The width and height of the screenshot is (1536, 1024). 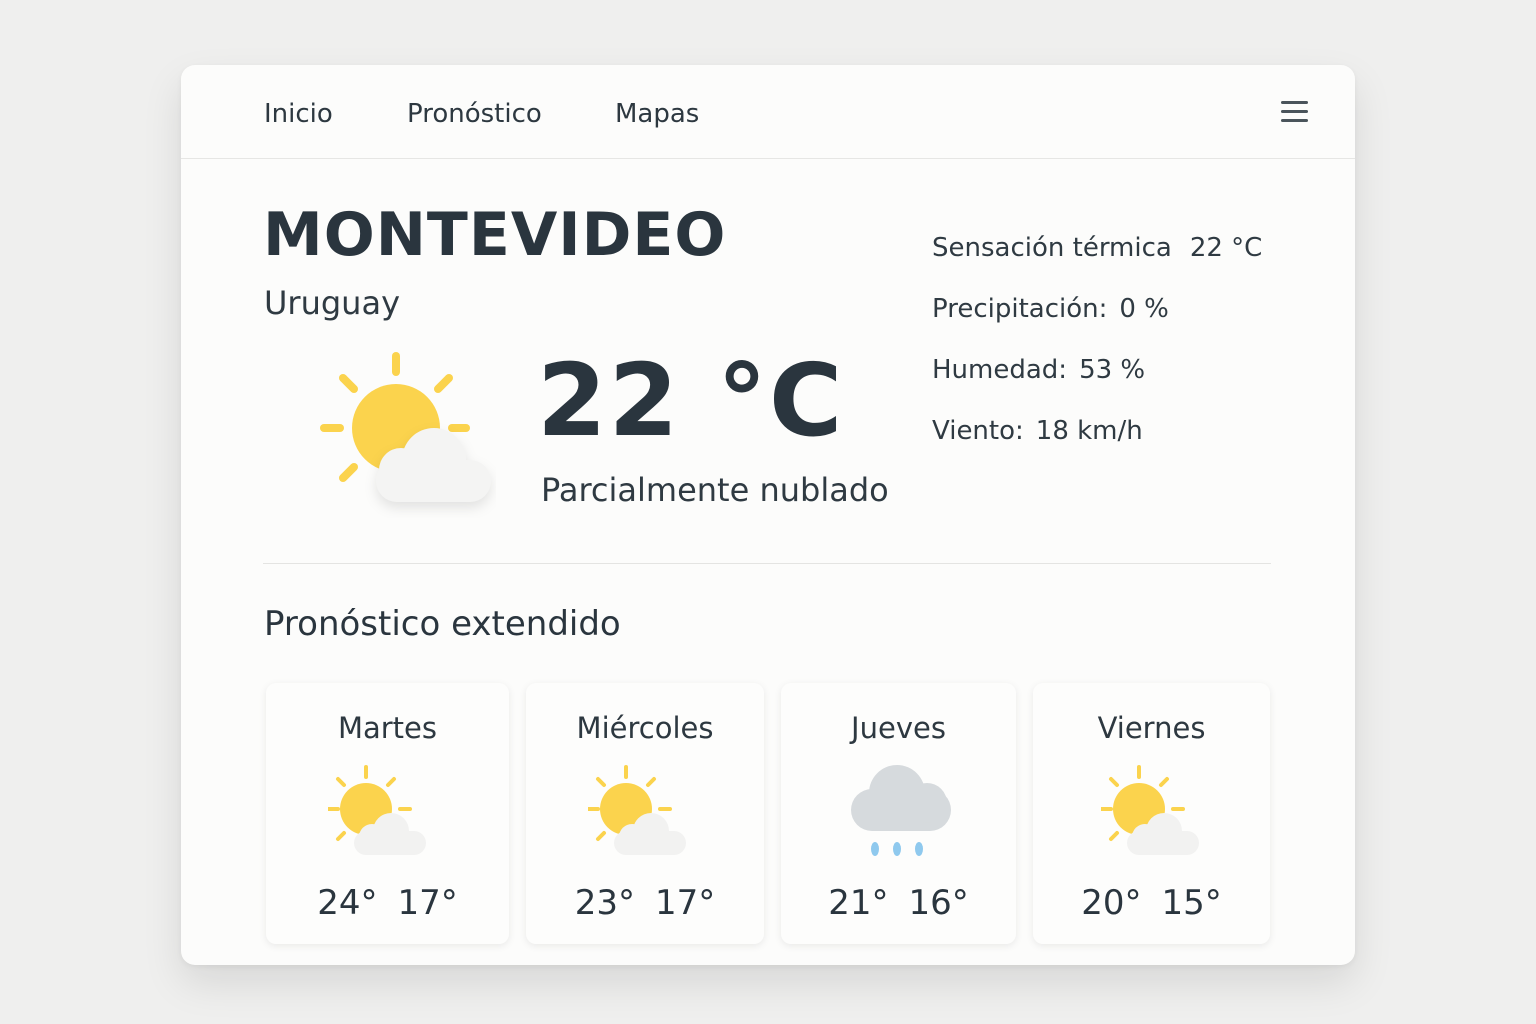 What do you see at coordinates (1151, 903) in the screenshot?
I see `day-temperatures: 20° 15°` at bounding box center [1151, 903].